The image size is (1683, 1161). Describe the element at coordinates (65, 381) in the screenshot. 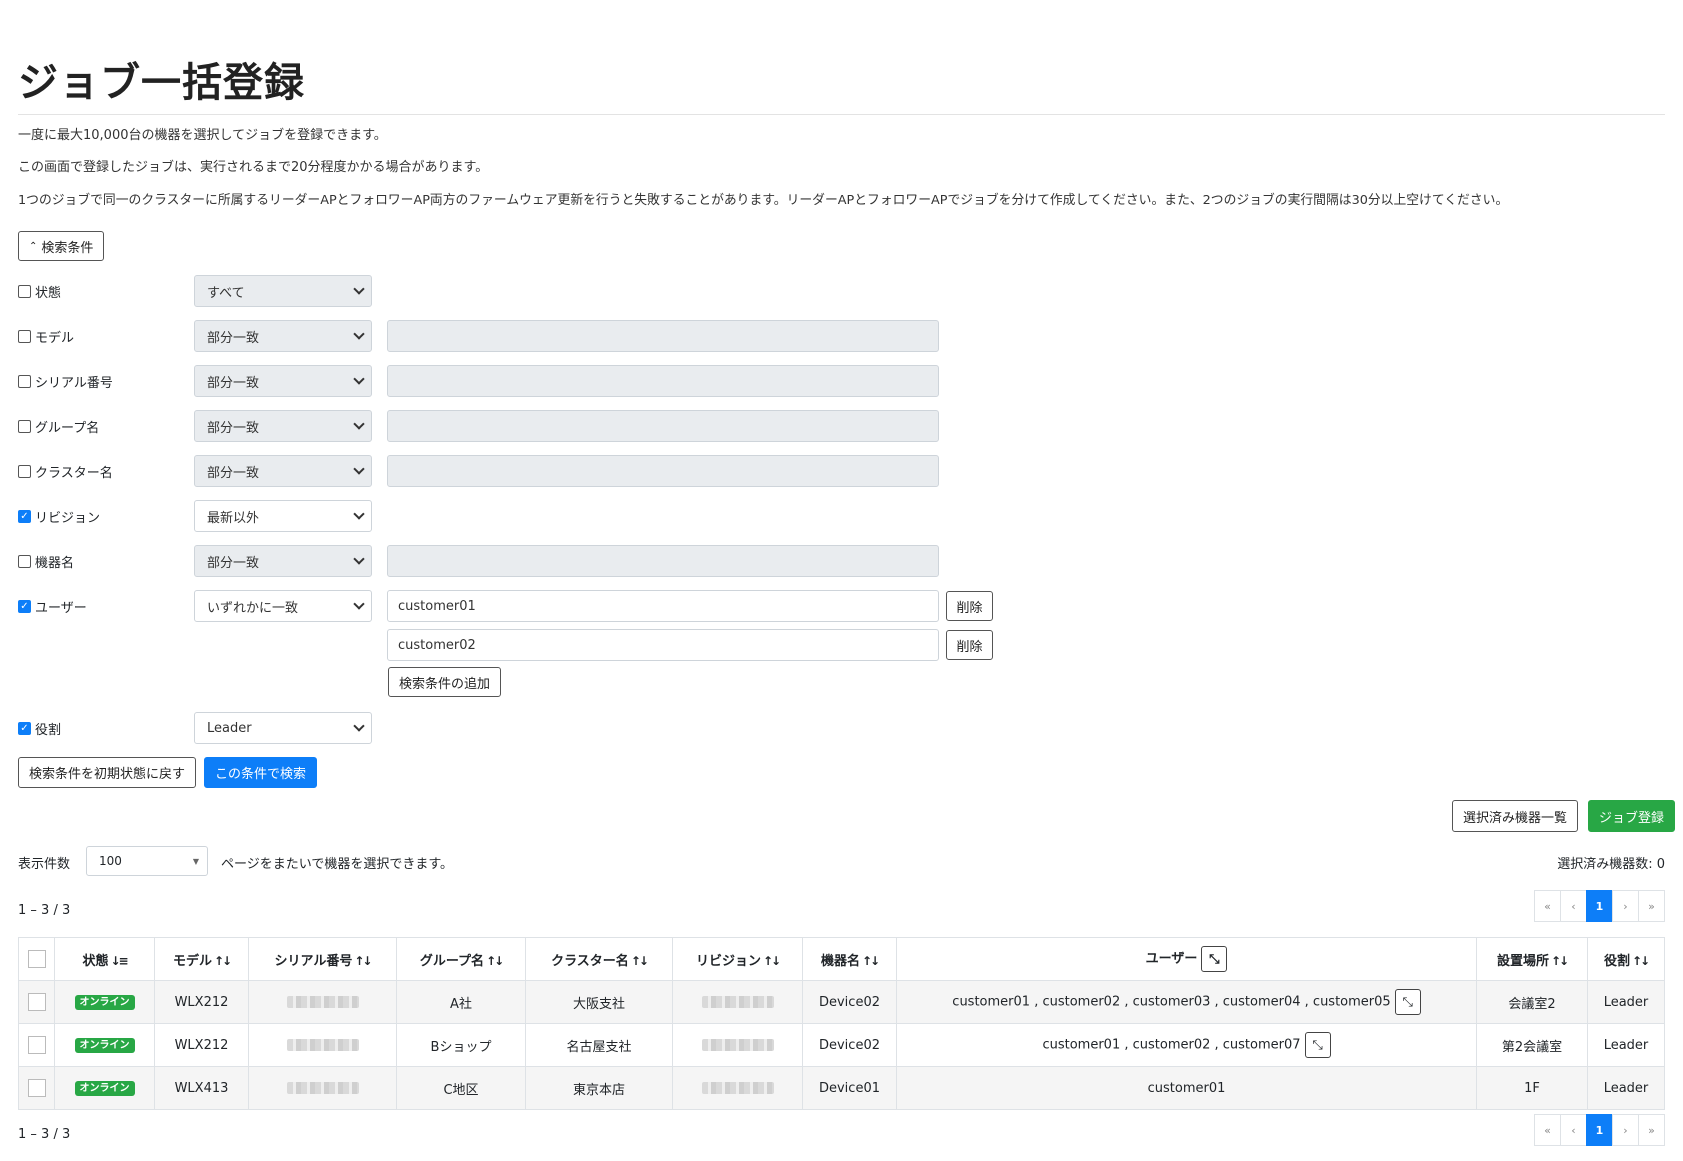

I see `condition-serial-checkbox: シリアル番号` at that location.